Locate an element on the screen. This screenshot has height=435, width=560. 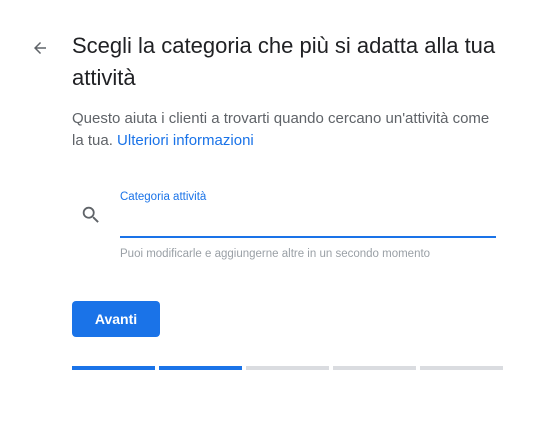
arrow-left-icon is located at coordinates (40, 48).